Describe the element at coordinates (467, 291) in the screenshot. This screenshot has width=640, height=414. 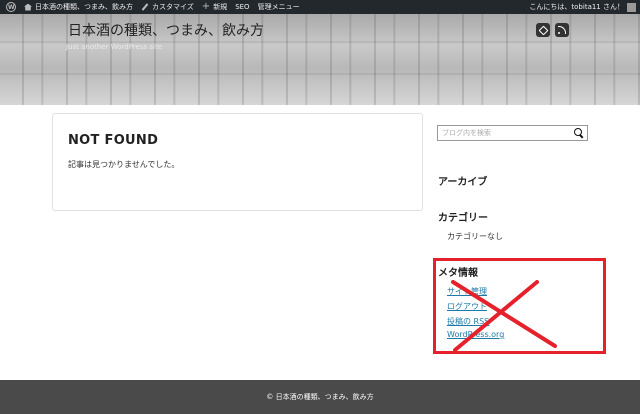
I see `meta-link-site-admin: サイト管理` at that location.